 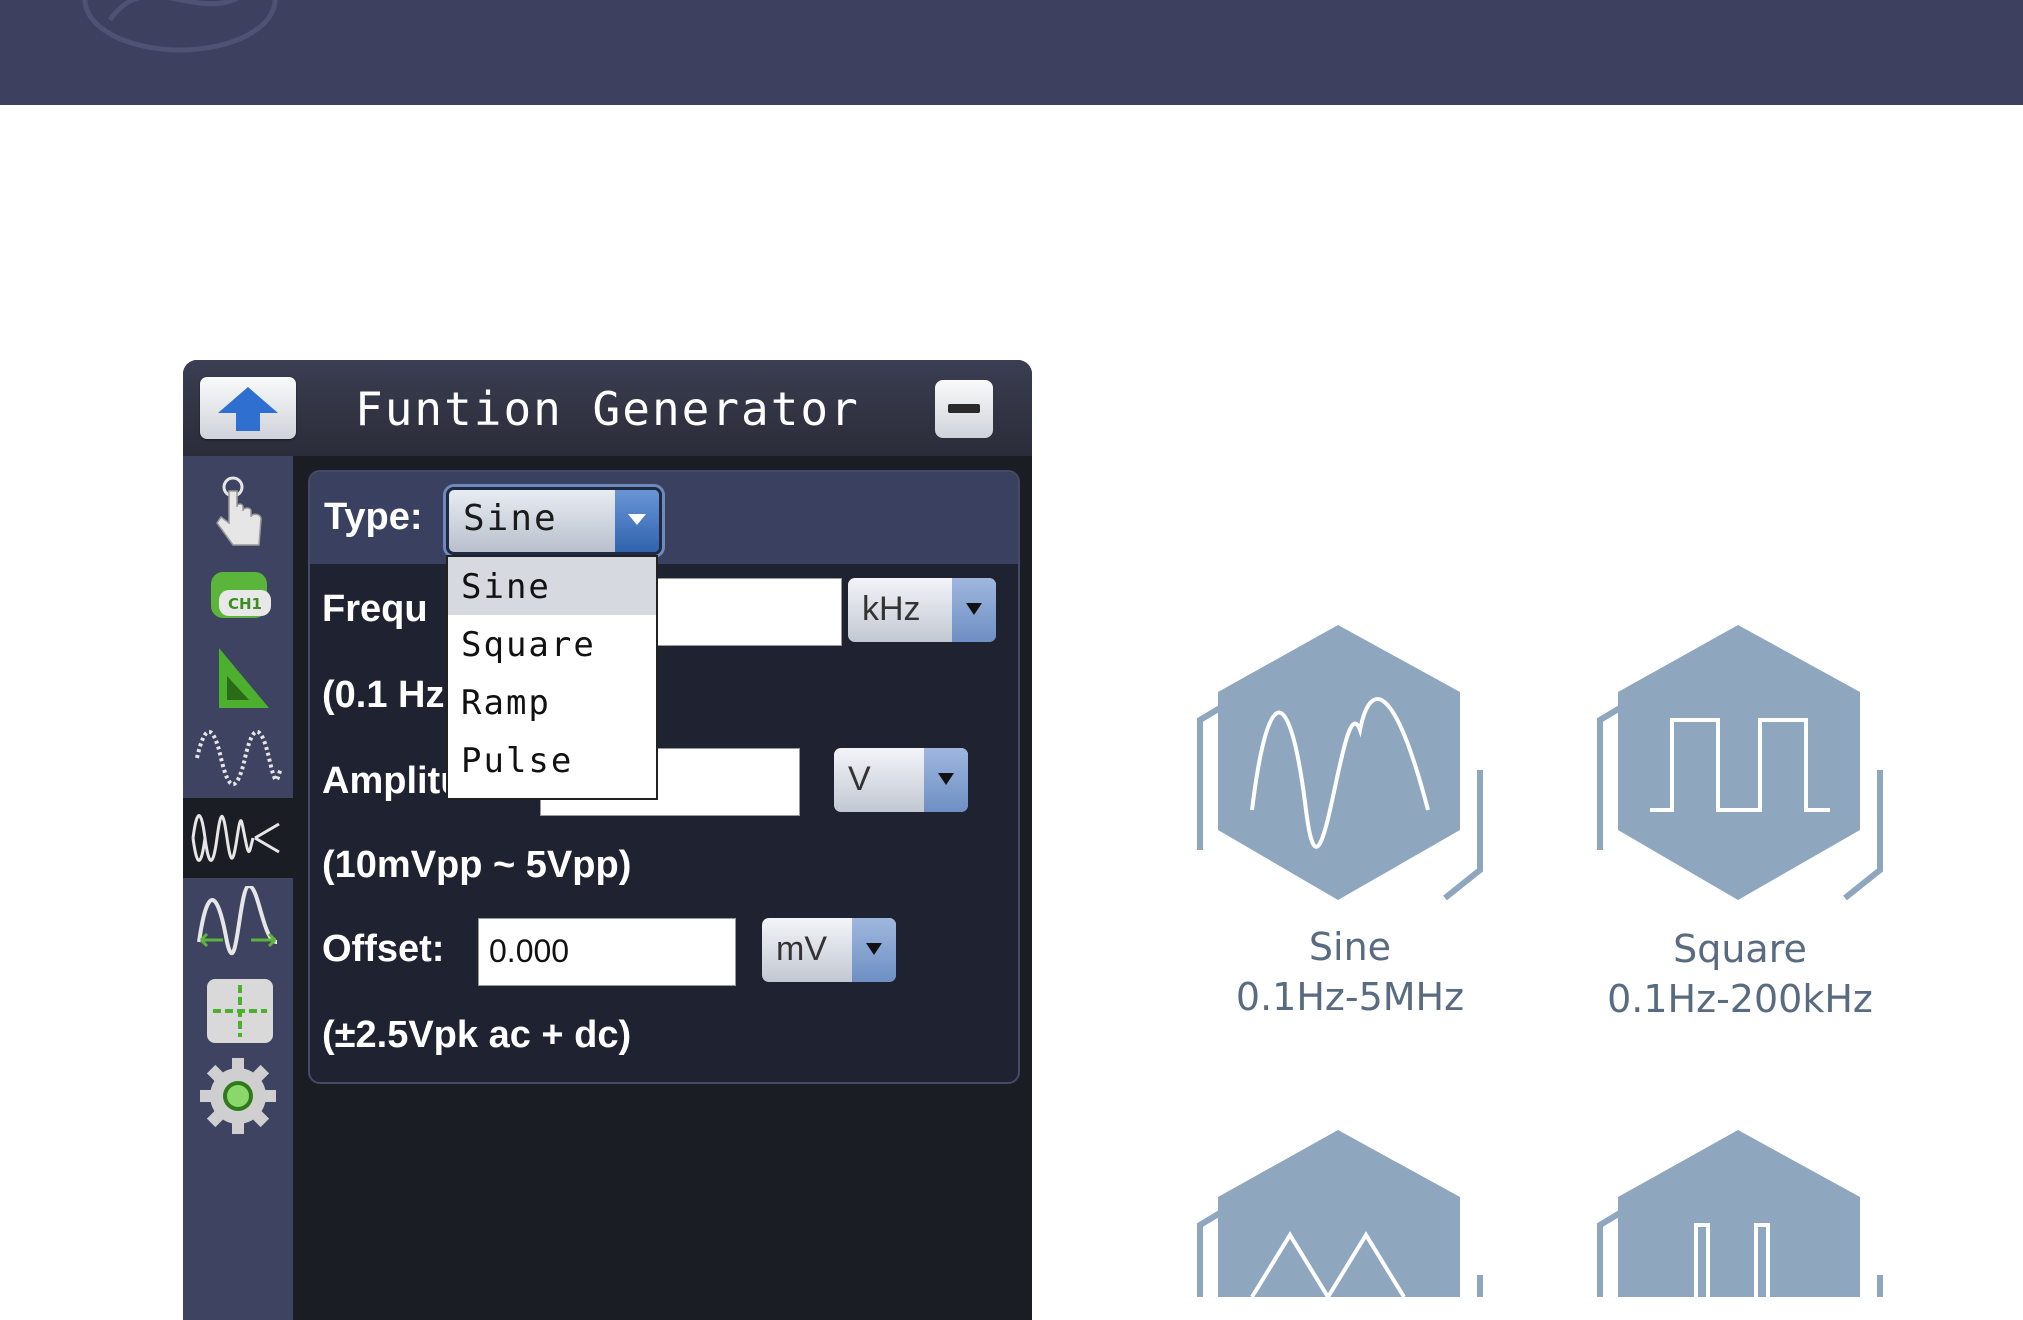 I want to click on frequency-range: (0.1 Hz, so click(x=383, y=695).